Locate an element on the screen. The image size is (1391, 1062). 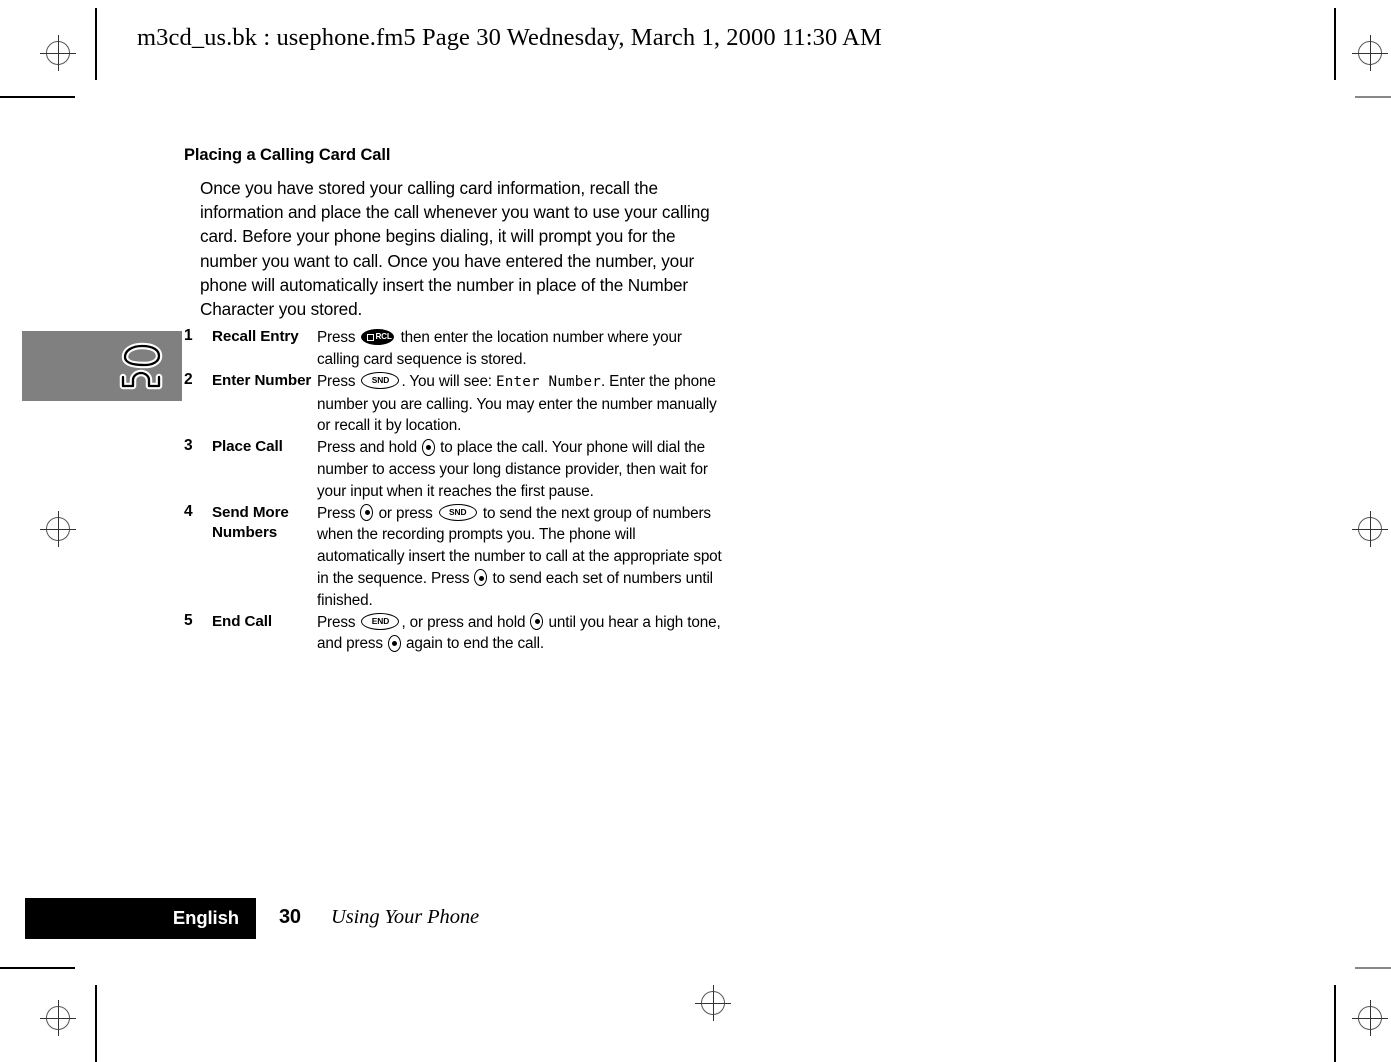
step-label: Recall Entry is located at coordinates (255, 337).